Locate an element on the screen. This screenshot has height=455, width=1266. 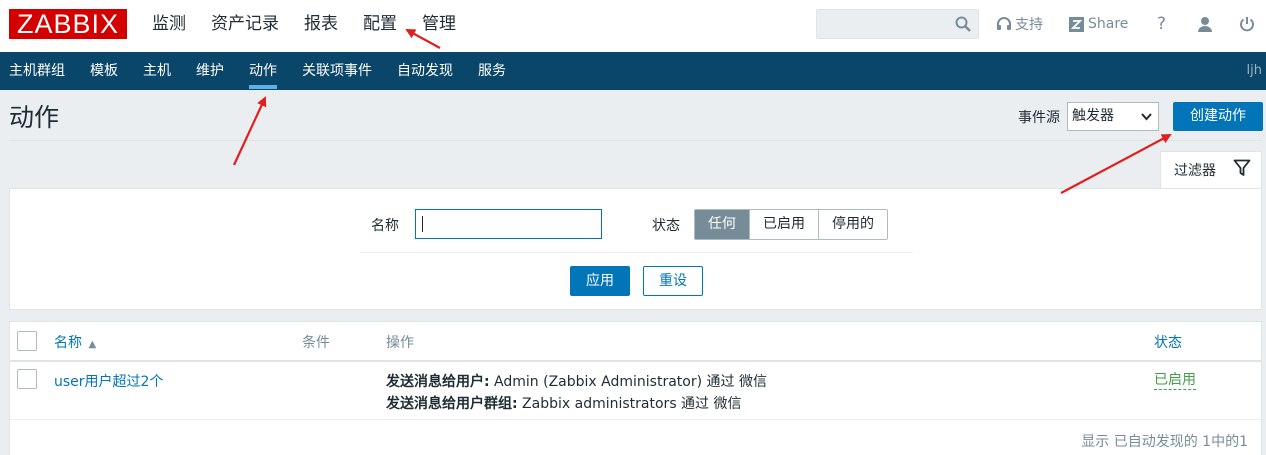
user-icon is located at coordinates (1205, 24).